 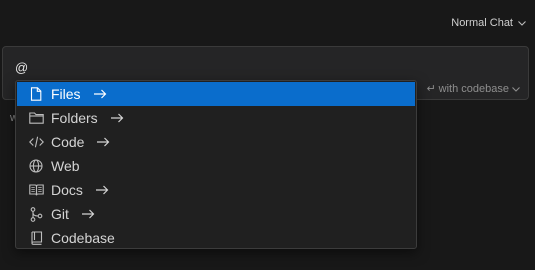 What do you see at coordinates (83, 238) in the screenshot?
I see `mention-menu-item-label: Codebase` at bounding box center [83, 238].